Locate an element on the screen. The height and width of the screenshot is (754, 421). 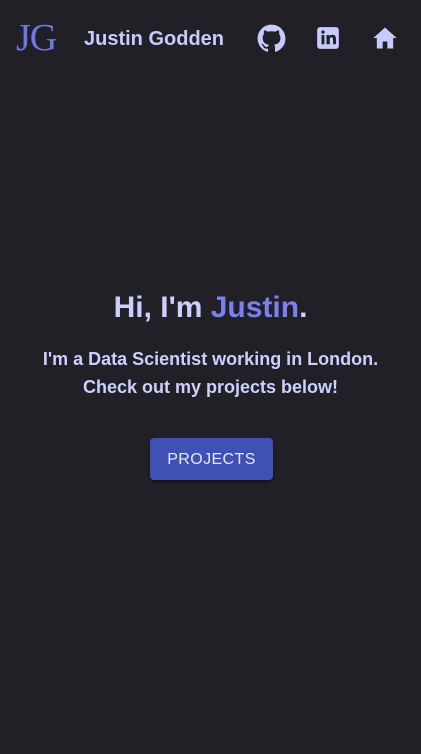
subtitle-line-2: Check out my projects below! is located at coordinates (210, 387).